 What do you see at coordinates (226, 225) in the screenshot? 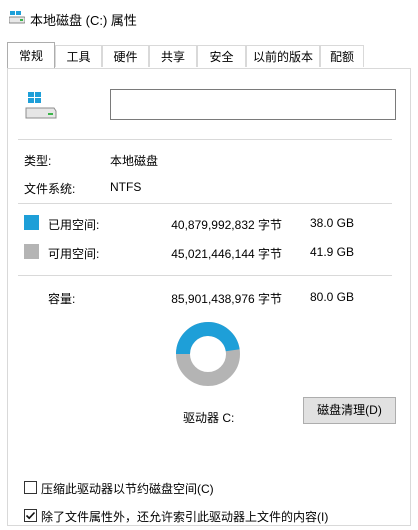
I see `used-space-bytes: 40,879,992,832 字节` at bounding box center [226, 225].